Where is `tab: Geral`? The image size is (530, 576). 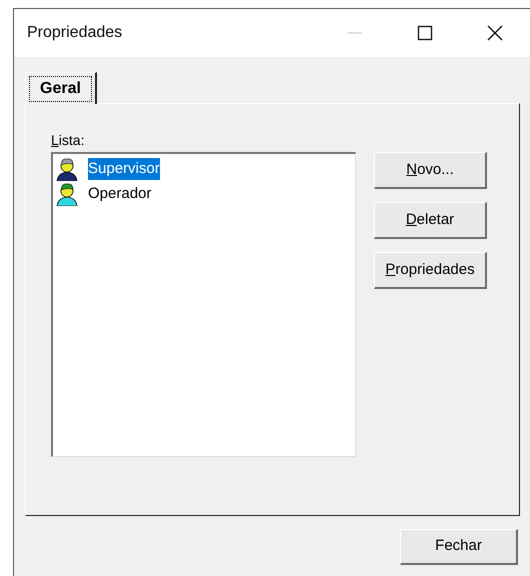 tab: Geral is located at coordinates (61, 88).